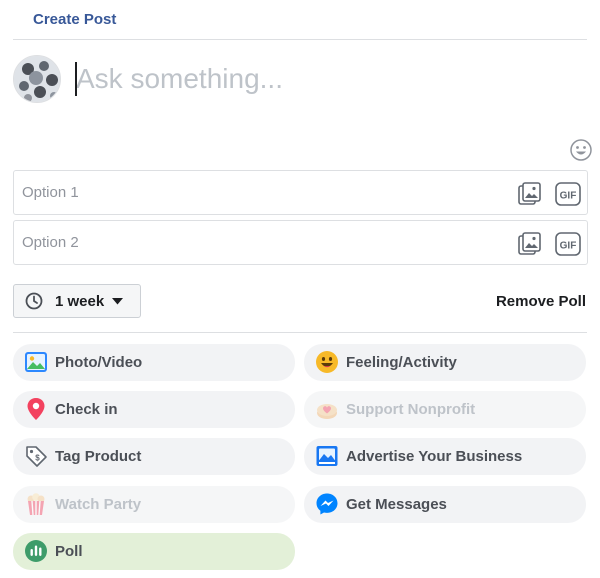 Image resolution: width=600 pixels, height=578 pixels. I want to click on avatar-image, so click(37, 79).